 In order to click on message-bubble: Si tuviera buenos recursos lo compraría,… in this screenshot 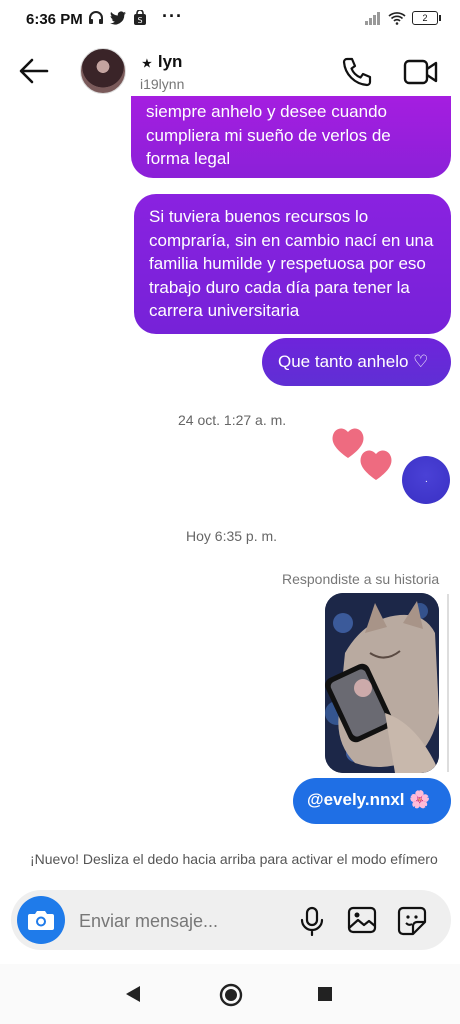, I will do `click(292, 264)`.